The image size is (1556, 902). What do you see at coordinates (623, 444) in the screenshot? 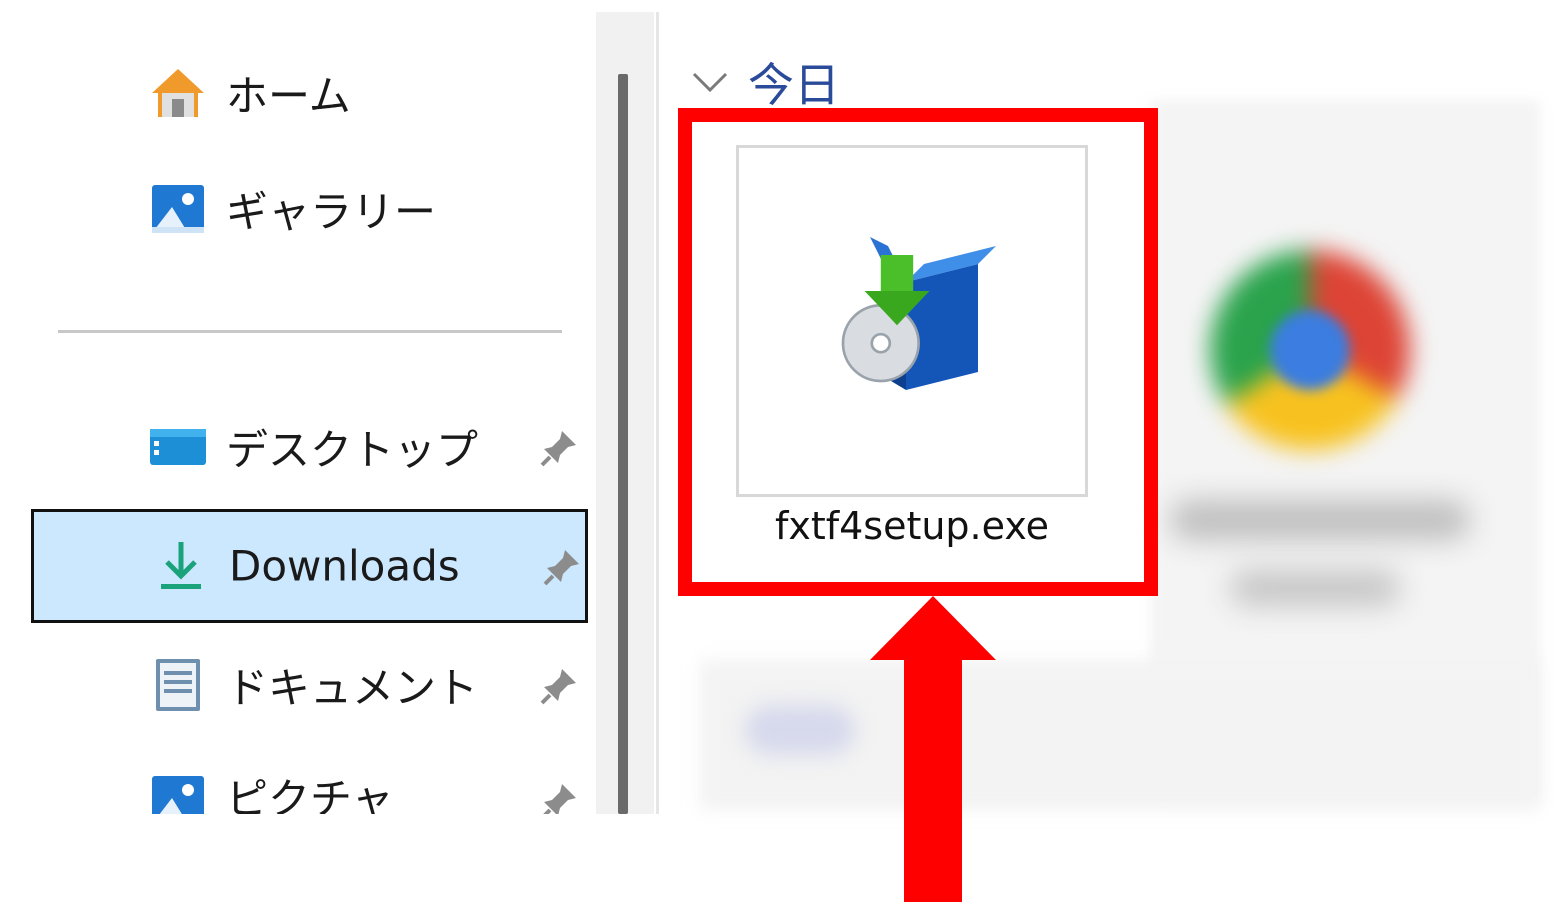
I see `scrollbar-thumb` at bounding box center [623, 444].